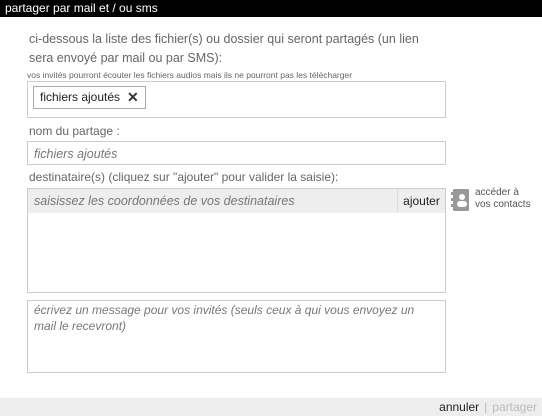 The height and width of the screenshot is (416, 542). I want to click on cancel-button: annuler, so click(459, 407).